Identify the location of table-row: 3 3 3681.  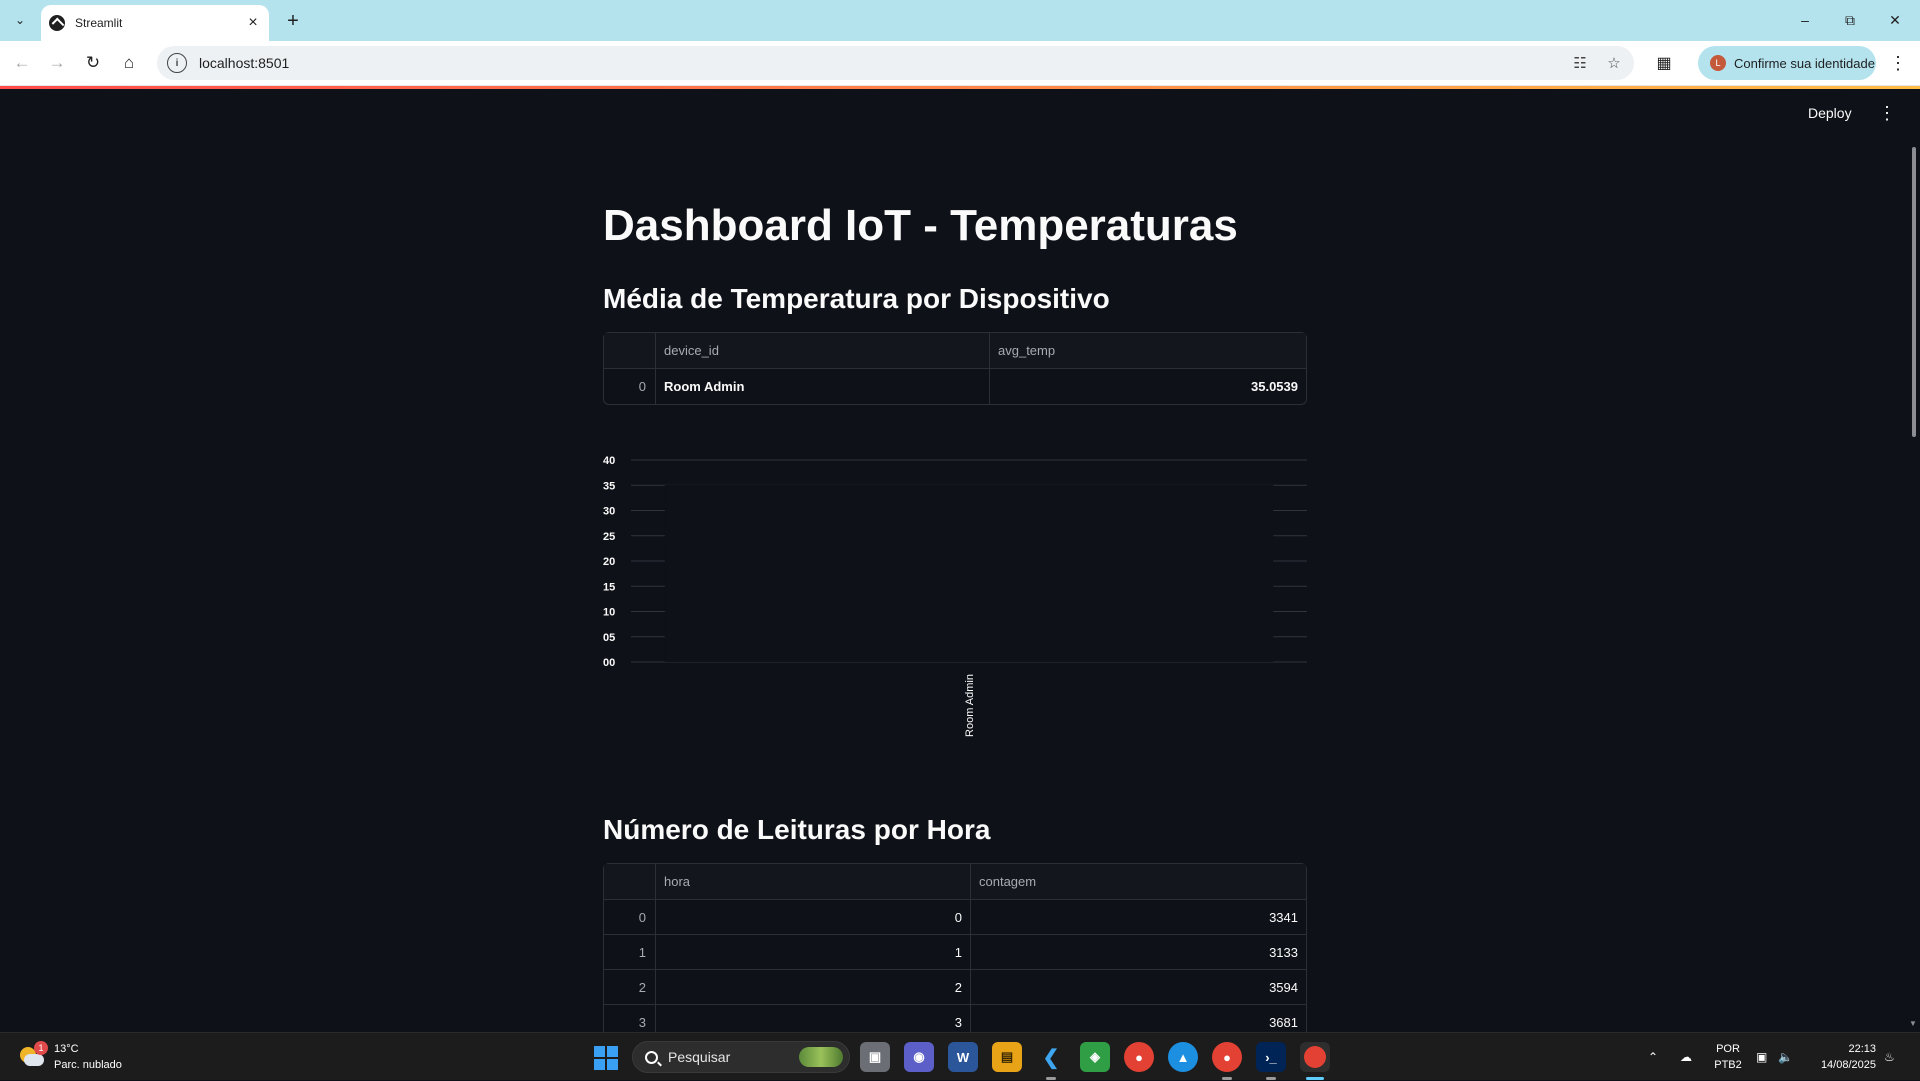
(955, 1018).